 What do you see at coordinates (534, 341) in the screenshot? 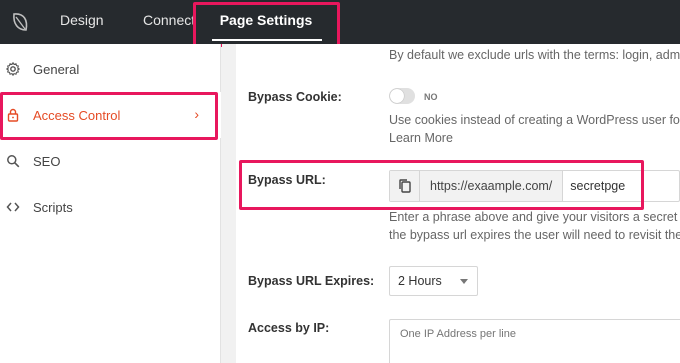
I see `access-by-ip-textarea` at bounding box center [534, 341].